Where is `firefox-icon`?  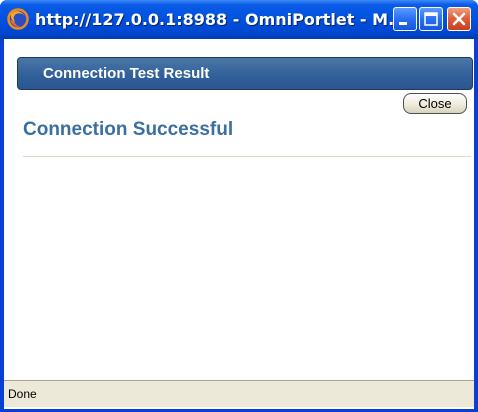
firefox-icon is located at coordinates (18, 19).